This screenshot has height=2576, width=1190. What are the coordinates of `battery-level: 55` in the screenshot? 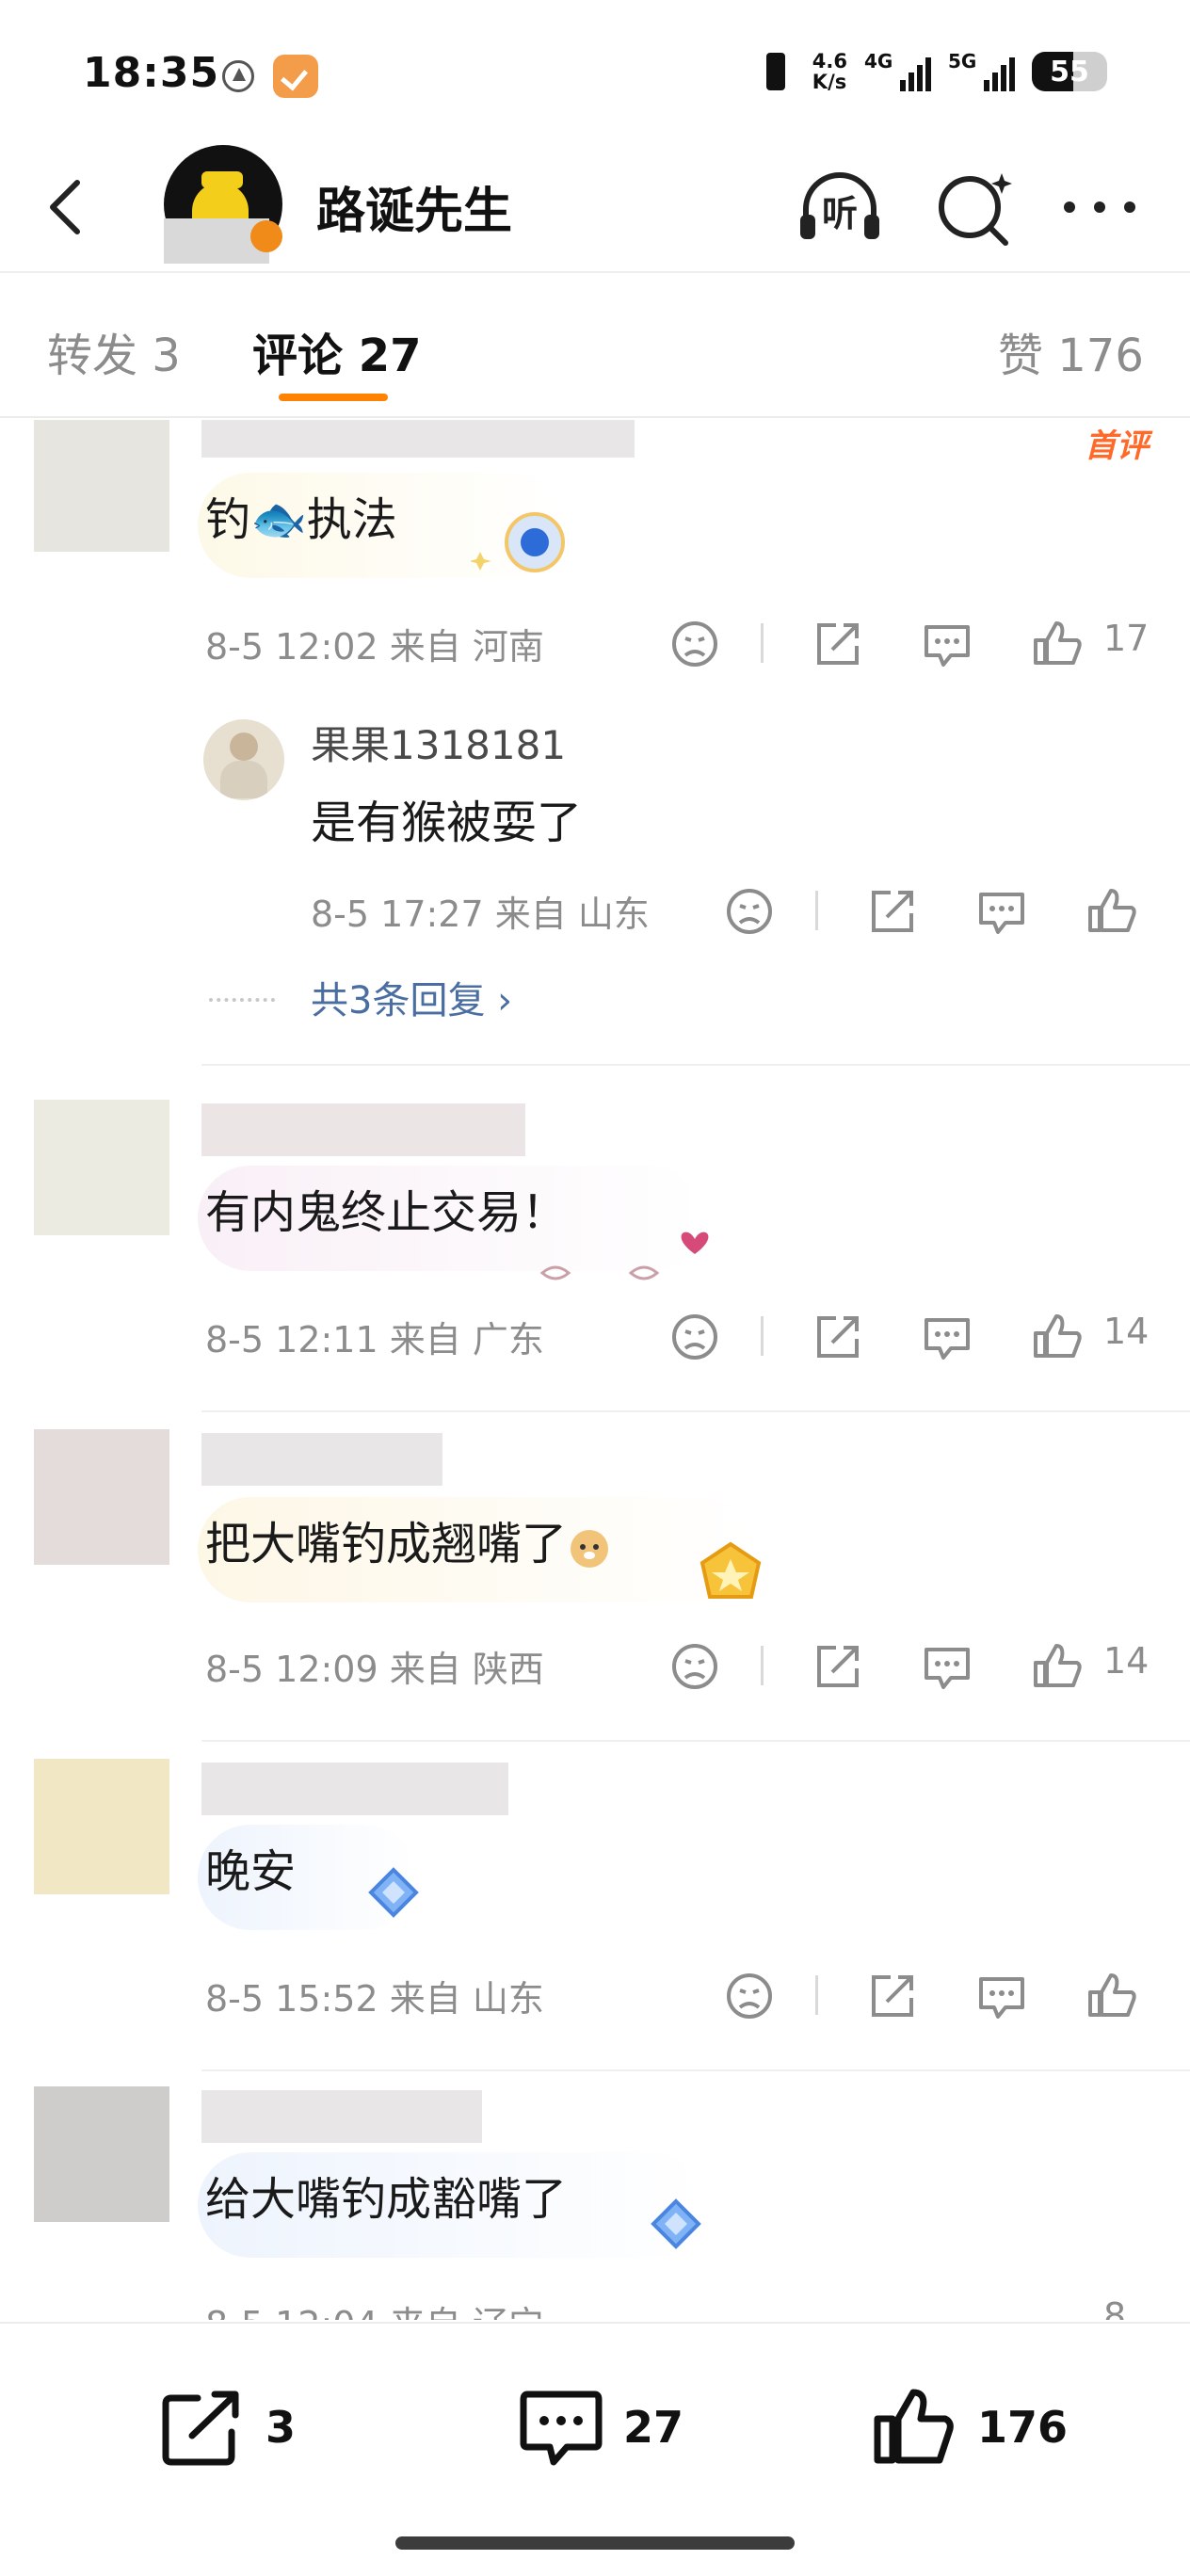 It's located at (1069, 72).